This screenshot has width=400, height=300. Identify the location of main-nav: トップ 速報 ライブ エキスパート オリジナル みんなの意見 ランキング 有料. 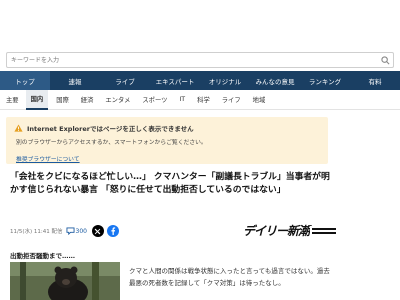
(200, 80).